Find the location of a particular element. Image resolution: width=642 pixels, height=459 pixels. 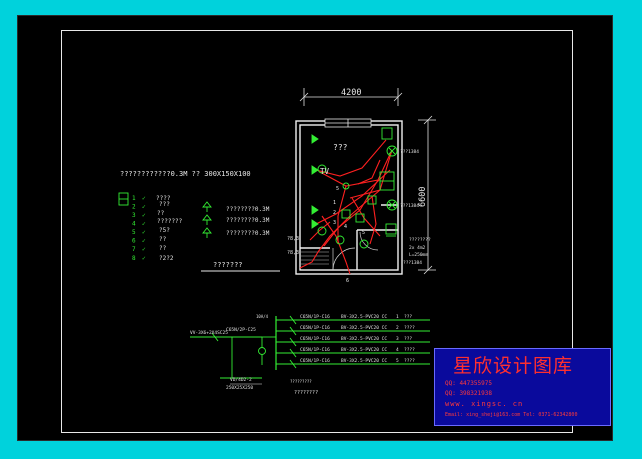

schematic-note: ????????? is located at coordinates (301, 381).